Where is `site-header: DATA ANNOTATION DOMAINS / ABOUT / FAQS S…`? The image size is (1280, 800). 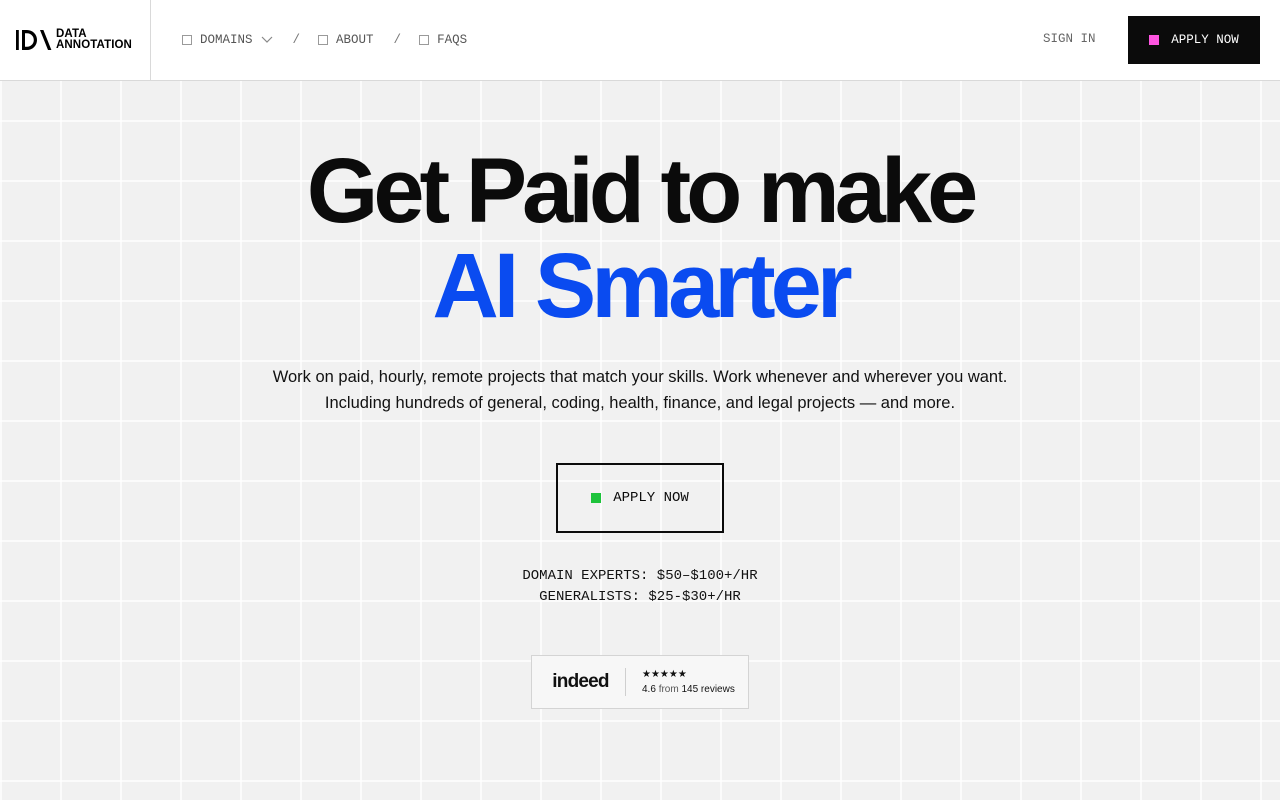 site-header: DATA ANNOTATION DOMAINS / ABOUT / FAQS S… is located at coordinates (640, 40).